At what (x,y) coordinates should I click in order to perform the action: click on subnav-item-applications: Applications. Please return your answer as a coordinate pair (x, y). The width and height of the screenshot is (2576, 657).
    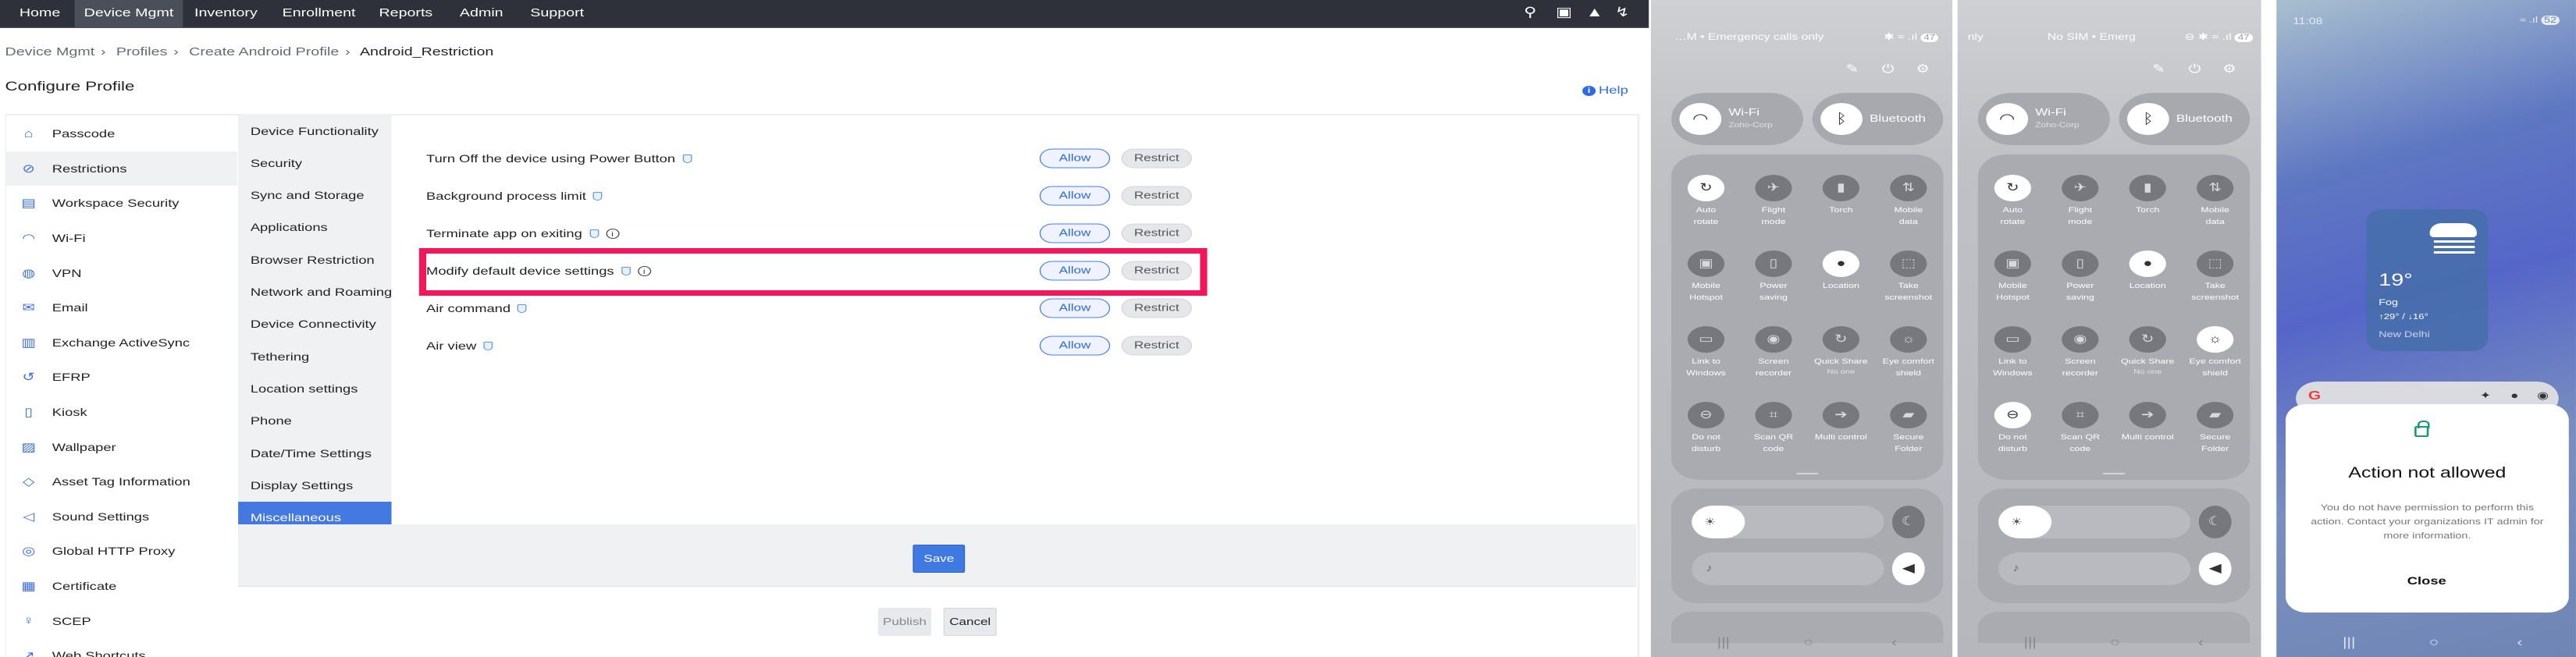
    Looking at the image, I should click on (314, 227).